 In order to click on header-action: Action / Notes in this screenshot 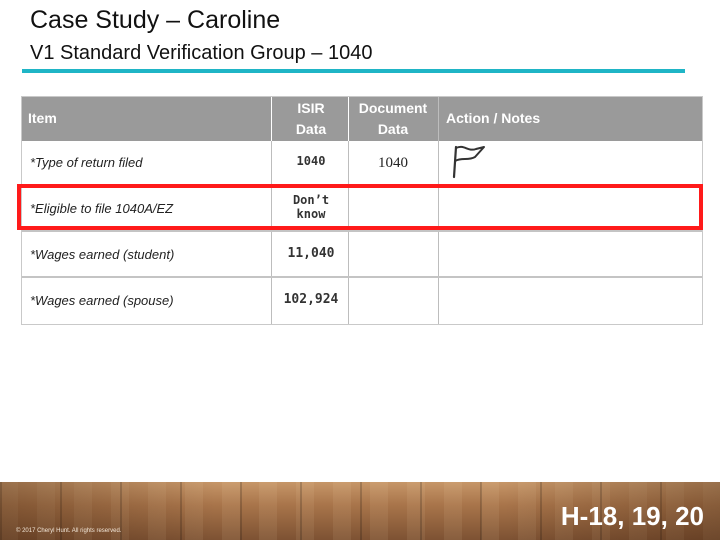, I will do `click(493, 118)`.